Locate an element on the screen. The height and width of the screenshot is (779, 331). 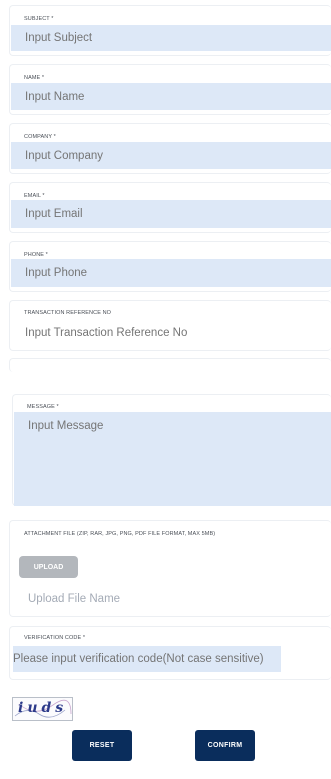
company-label: COMPANY * is located at coordinates (40, 137).